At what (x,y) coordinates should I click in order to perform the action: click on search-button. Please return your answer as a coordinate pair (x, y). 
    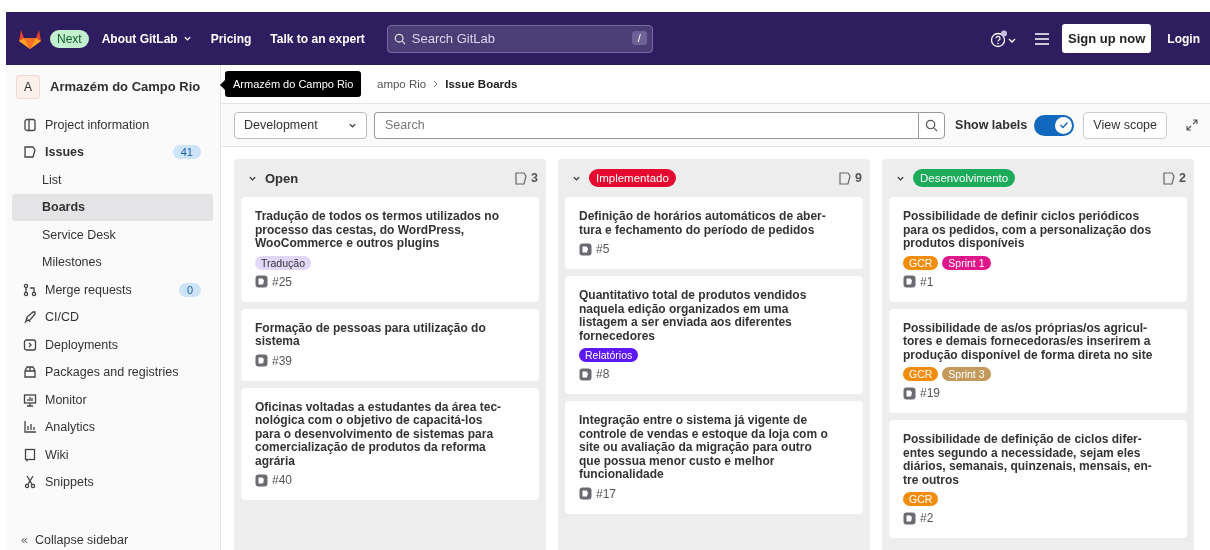
    Looking at the image, I should click on (932, 125).